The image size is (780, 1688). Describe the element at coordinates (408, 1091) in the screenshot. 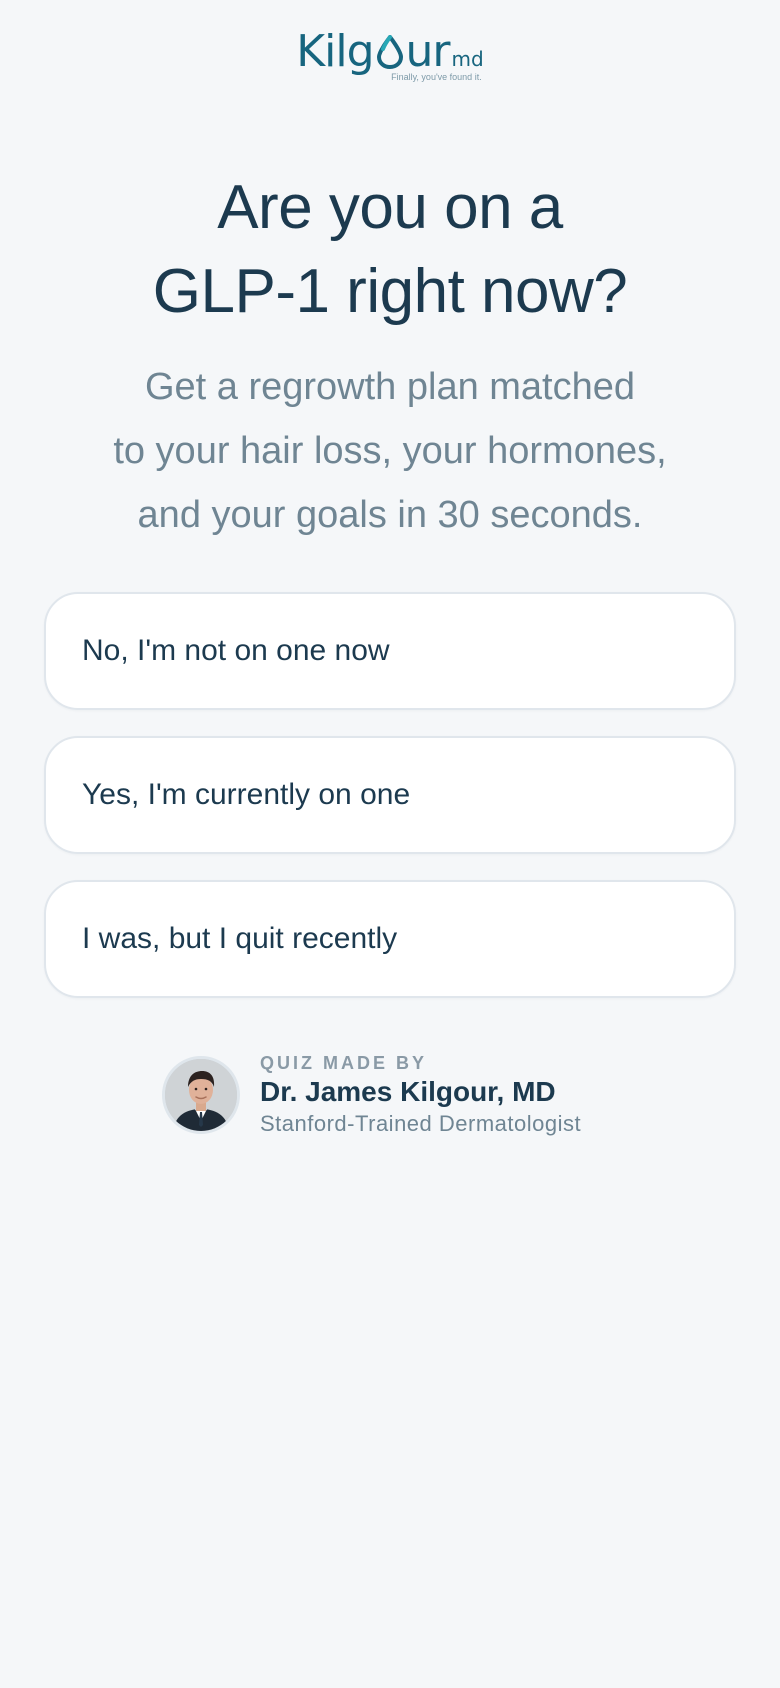

I see `author-name: Dr. James Kilgour, MD` at that location.